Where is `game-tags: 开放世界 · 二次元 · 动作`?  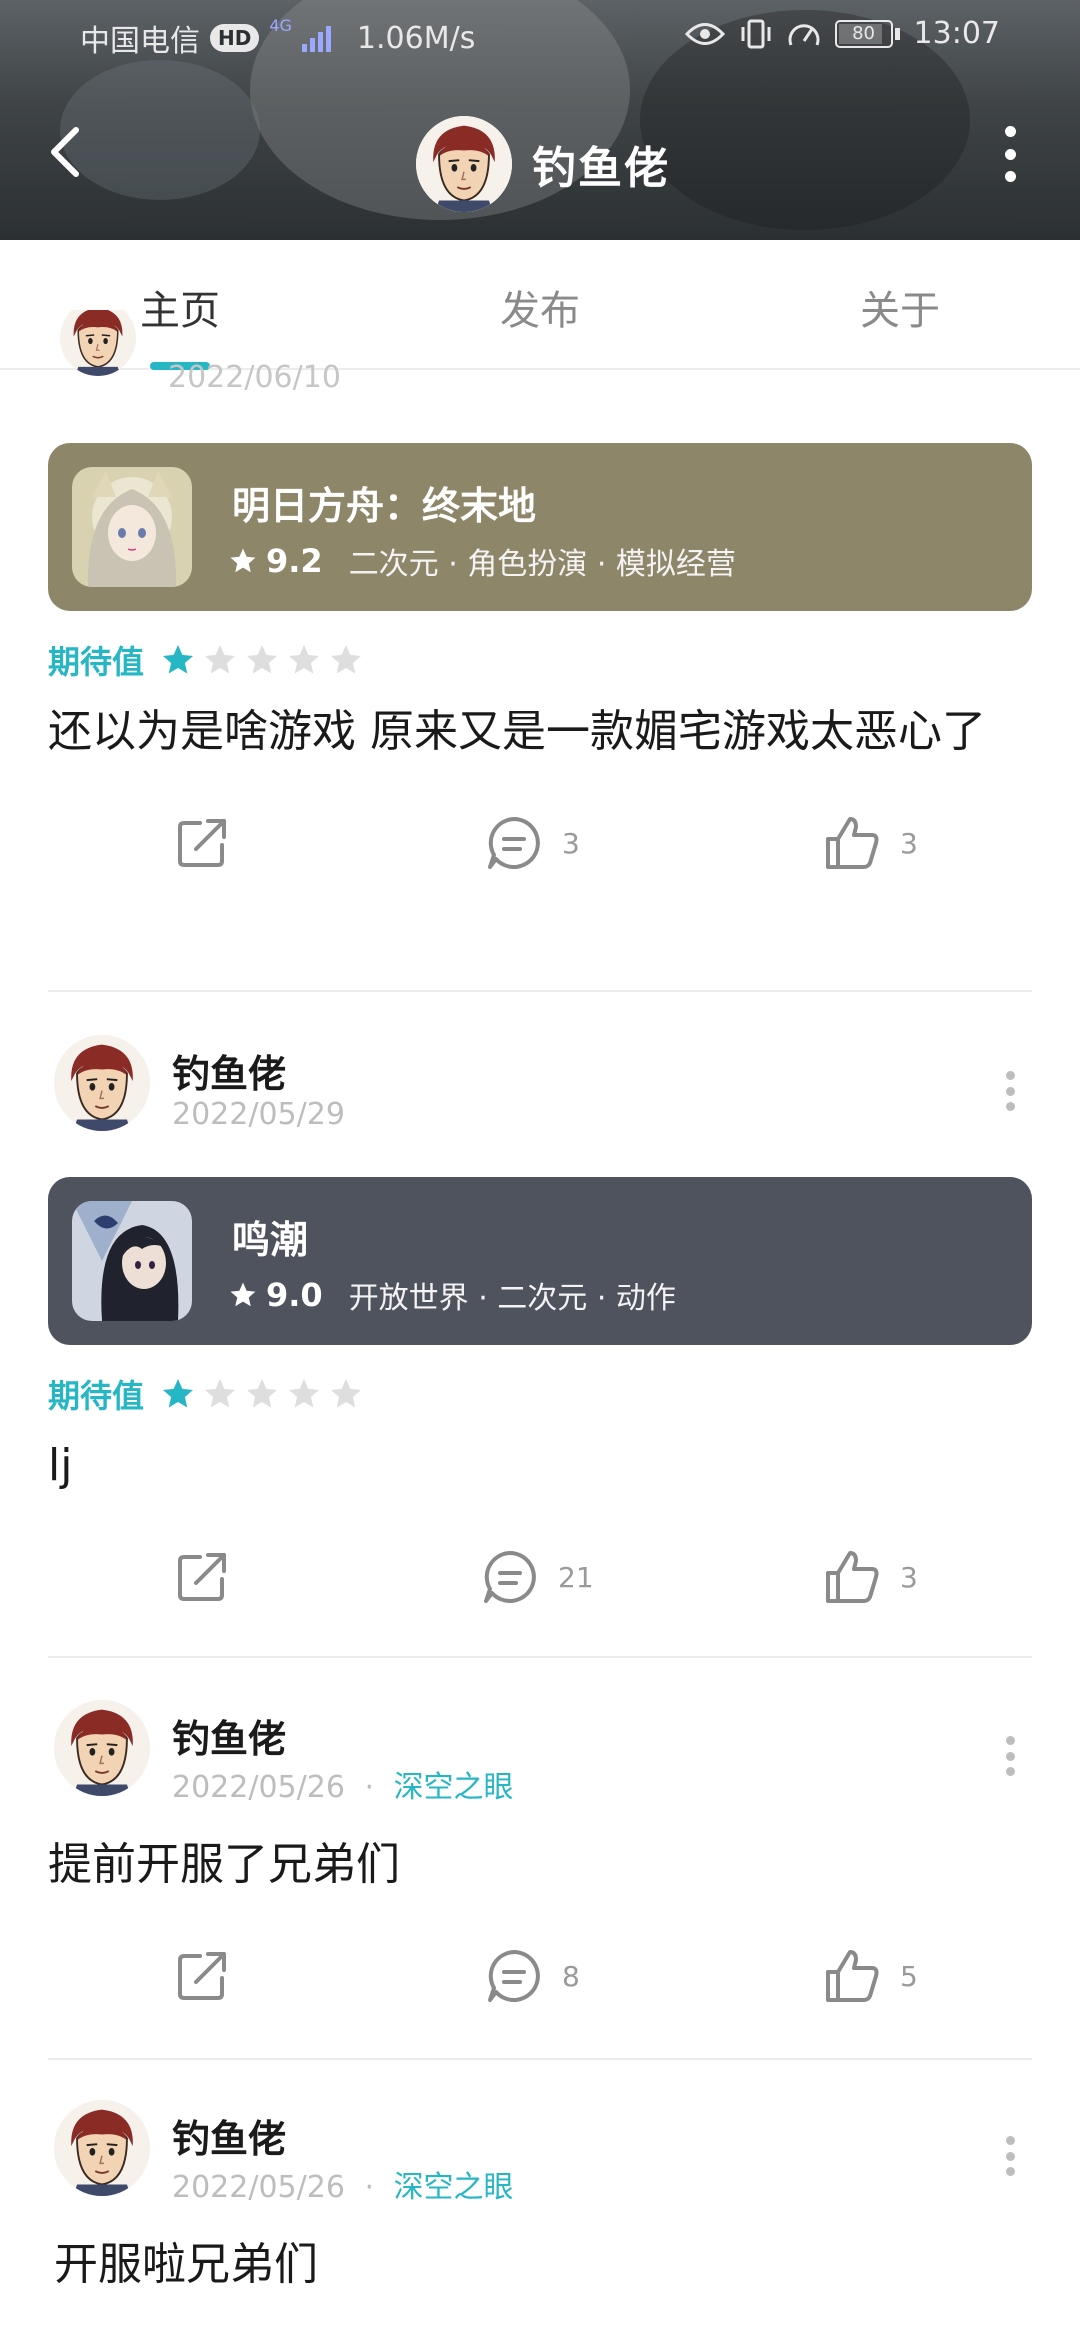
game-tags: 开放世界 · 二次元 · 动作 is located at coordinates (512, 1298).